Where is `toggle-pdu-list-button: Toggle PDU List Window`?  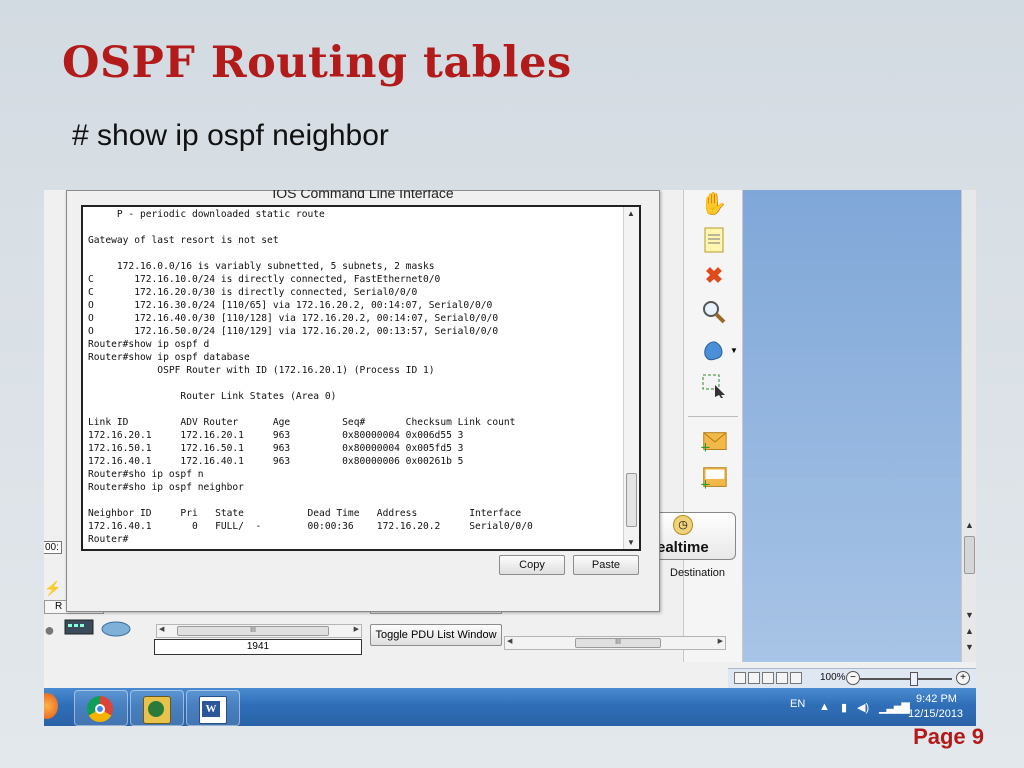
toggle-pdu-list-button: Toggle PDU List Window is located at coordinates (436, 635).